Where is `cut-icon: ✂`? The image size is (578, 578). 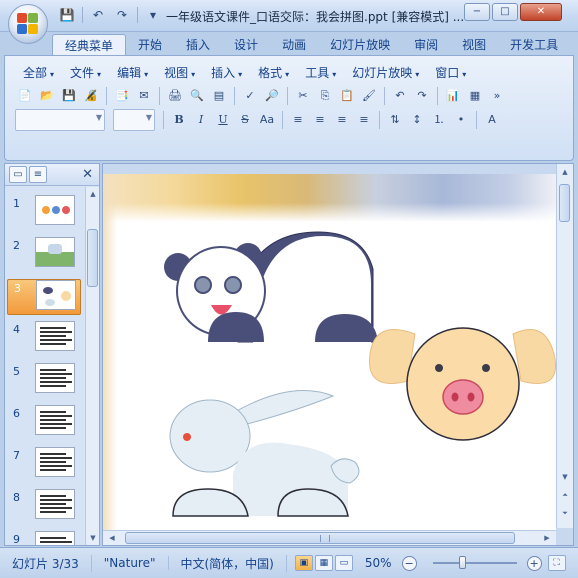 cut-icon: ✂ is located at coordinates (303, 96).